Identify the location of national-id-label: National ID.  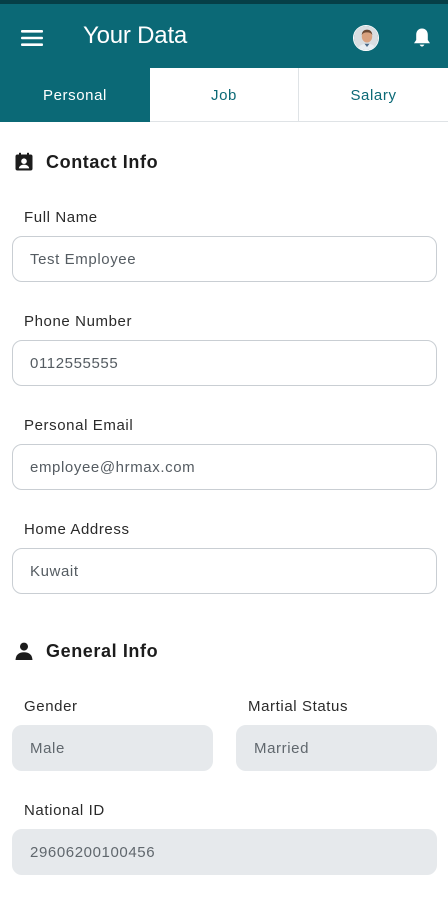
(64, 810).